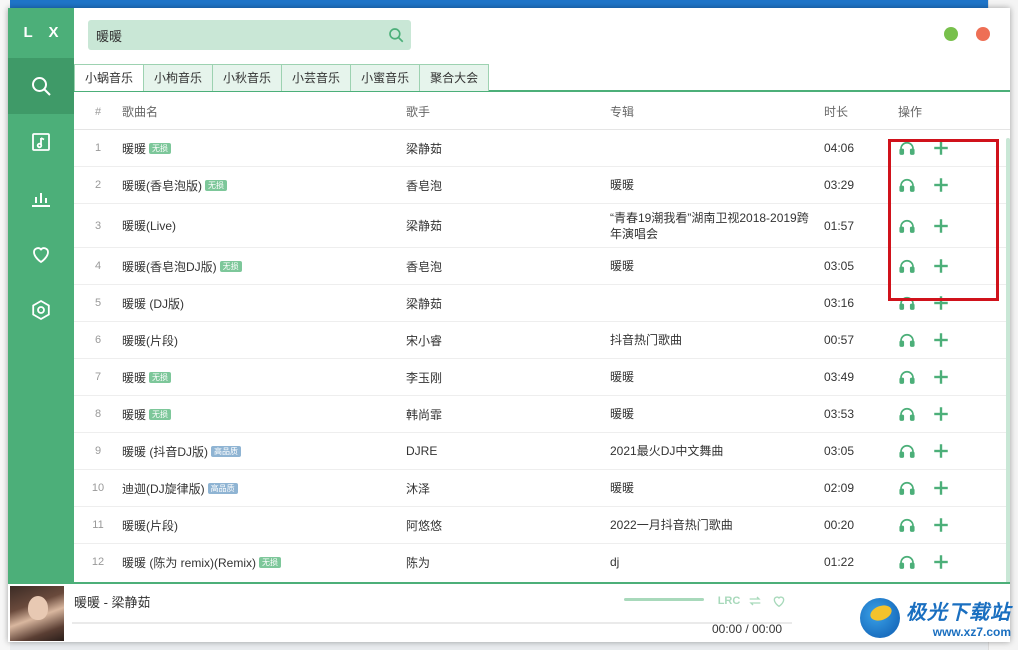  Describe the element at coordinates (542, 562) in the screenshot. I see `table-row: 12 暖暖 (陈为 remix)(Remix) 无损 陈为 dj 01:22` at that location.